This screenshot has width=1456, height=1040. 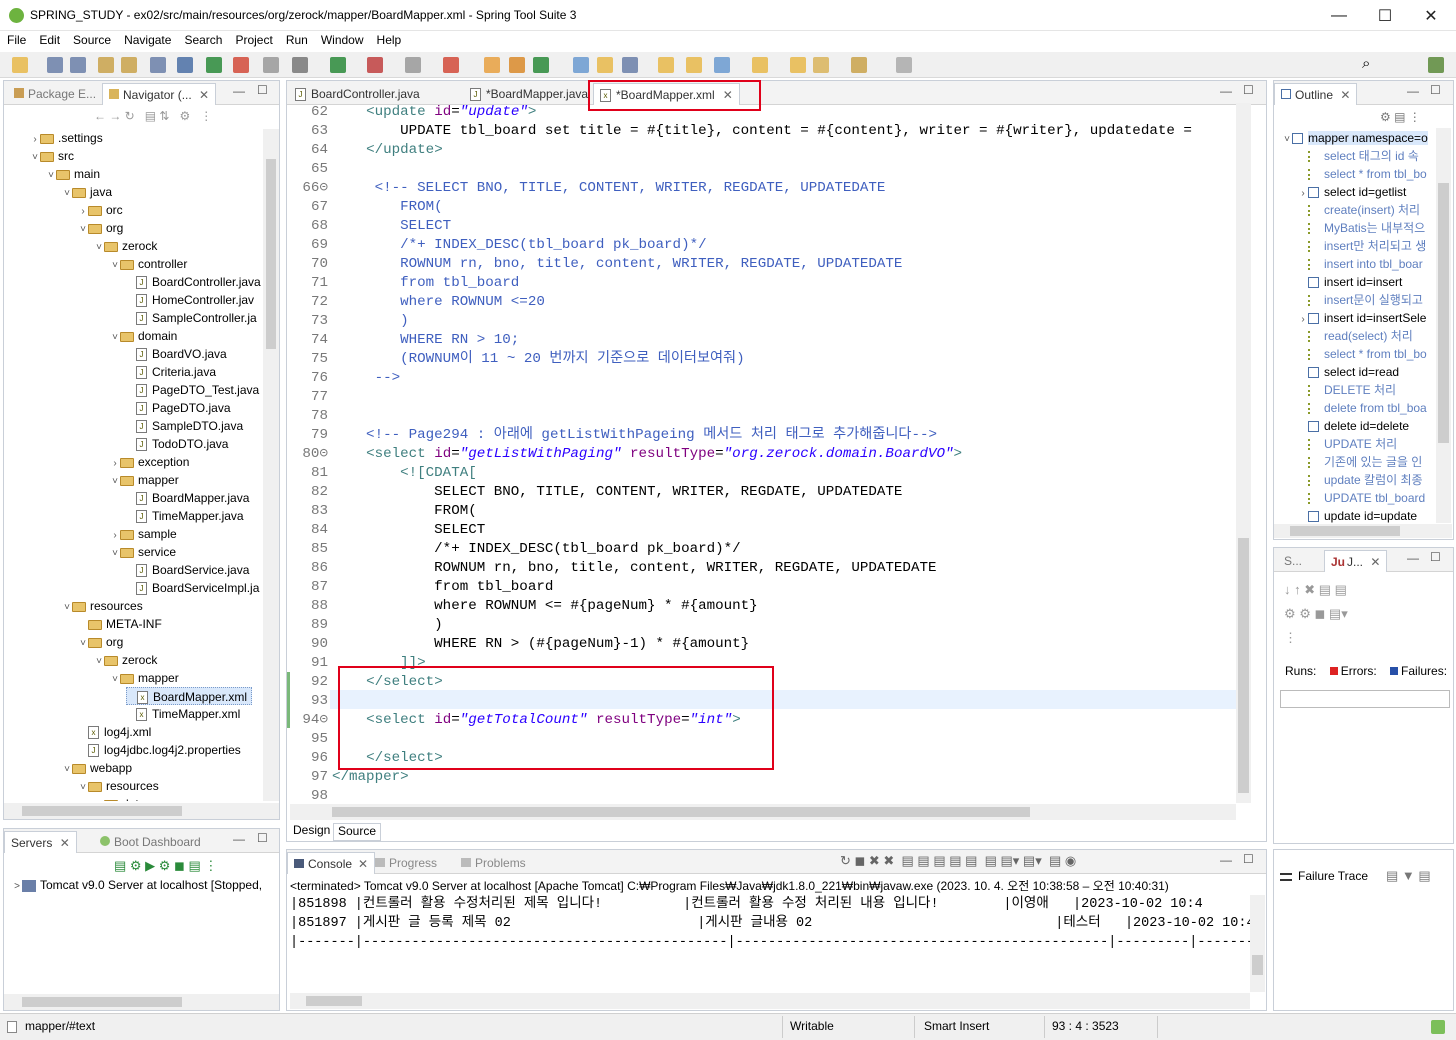 I want to click on tree-item: META-INF, so click(x=120, y=624).